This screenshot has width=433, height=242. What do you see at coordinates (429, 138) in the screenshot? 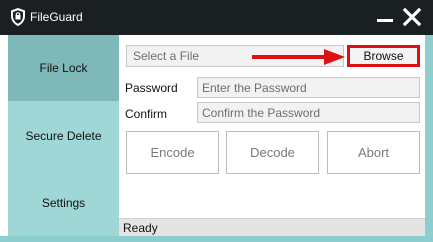
I see `window-border-right` at bounding box center [429, 138].